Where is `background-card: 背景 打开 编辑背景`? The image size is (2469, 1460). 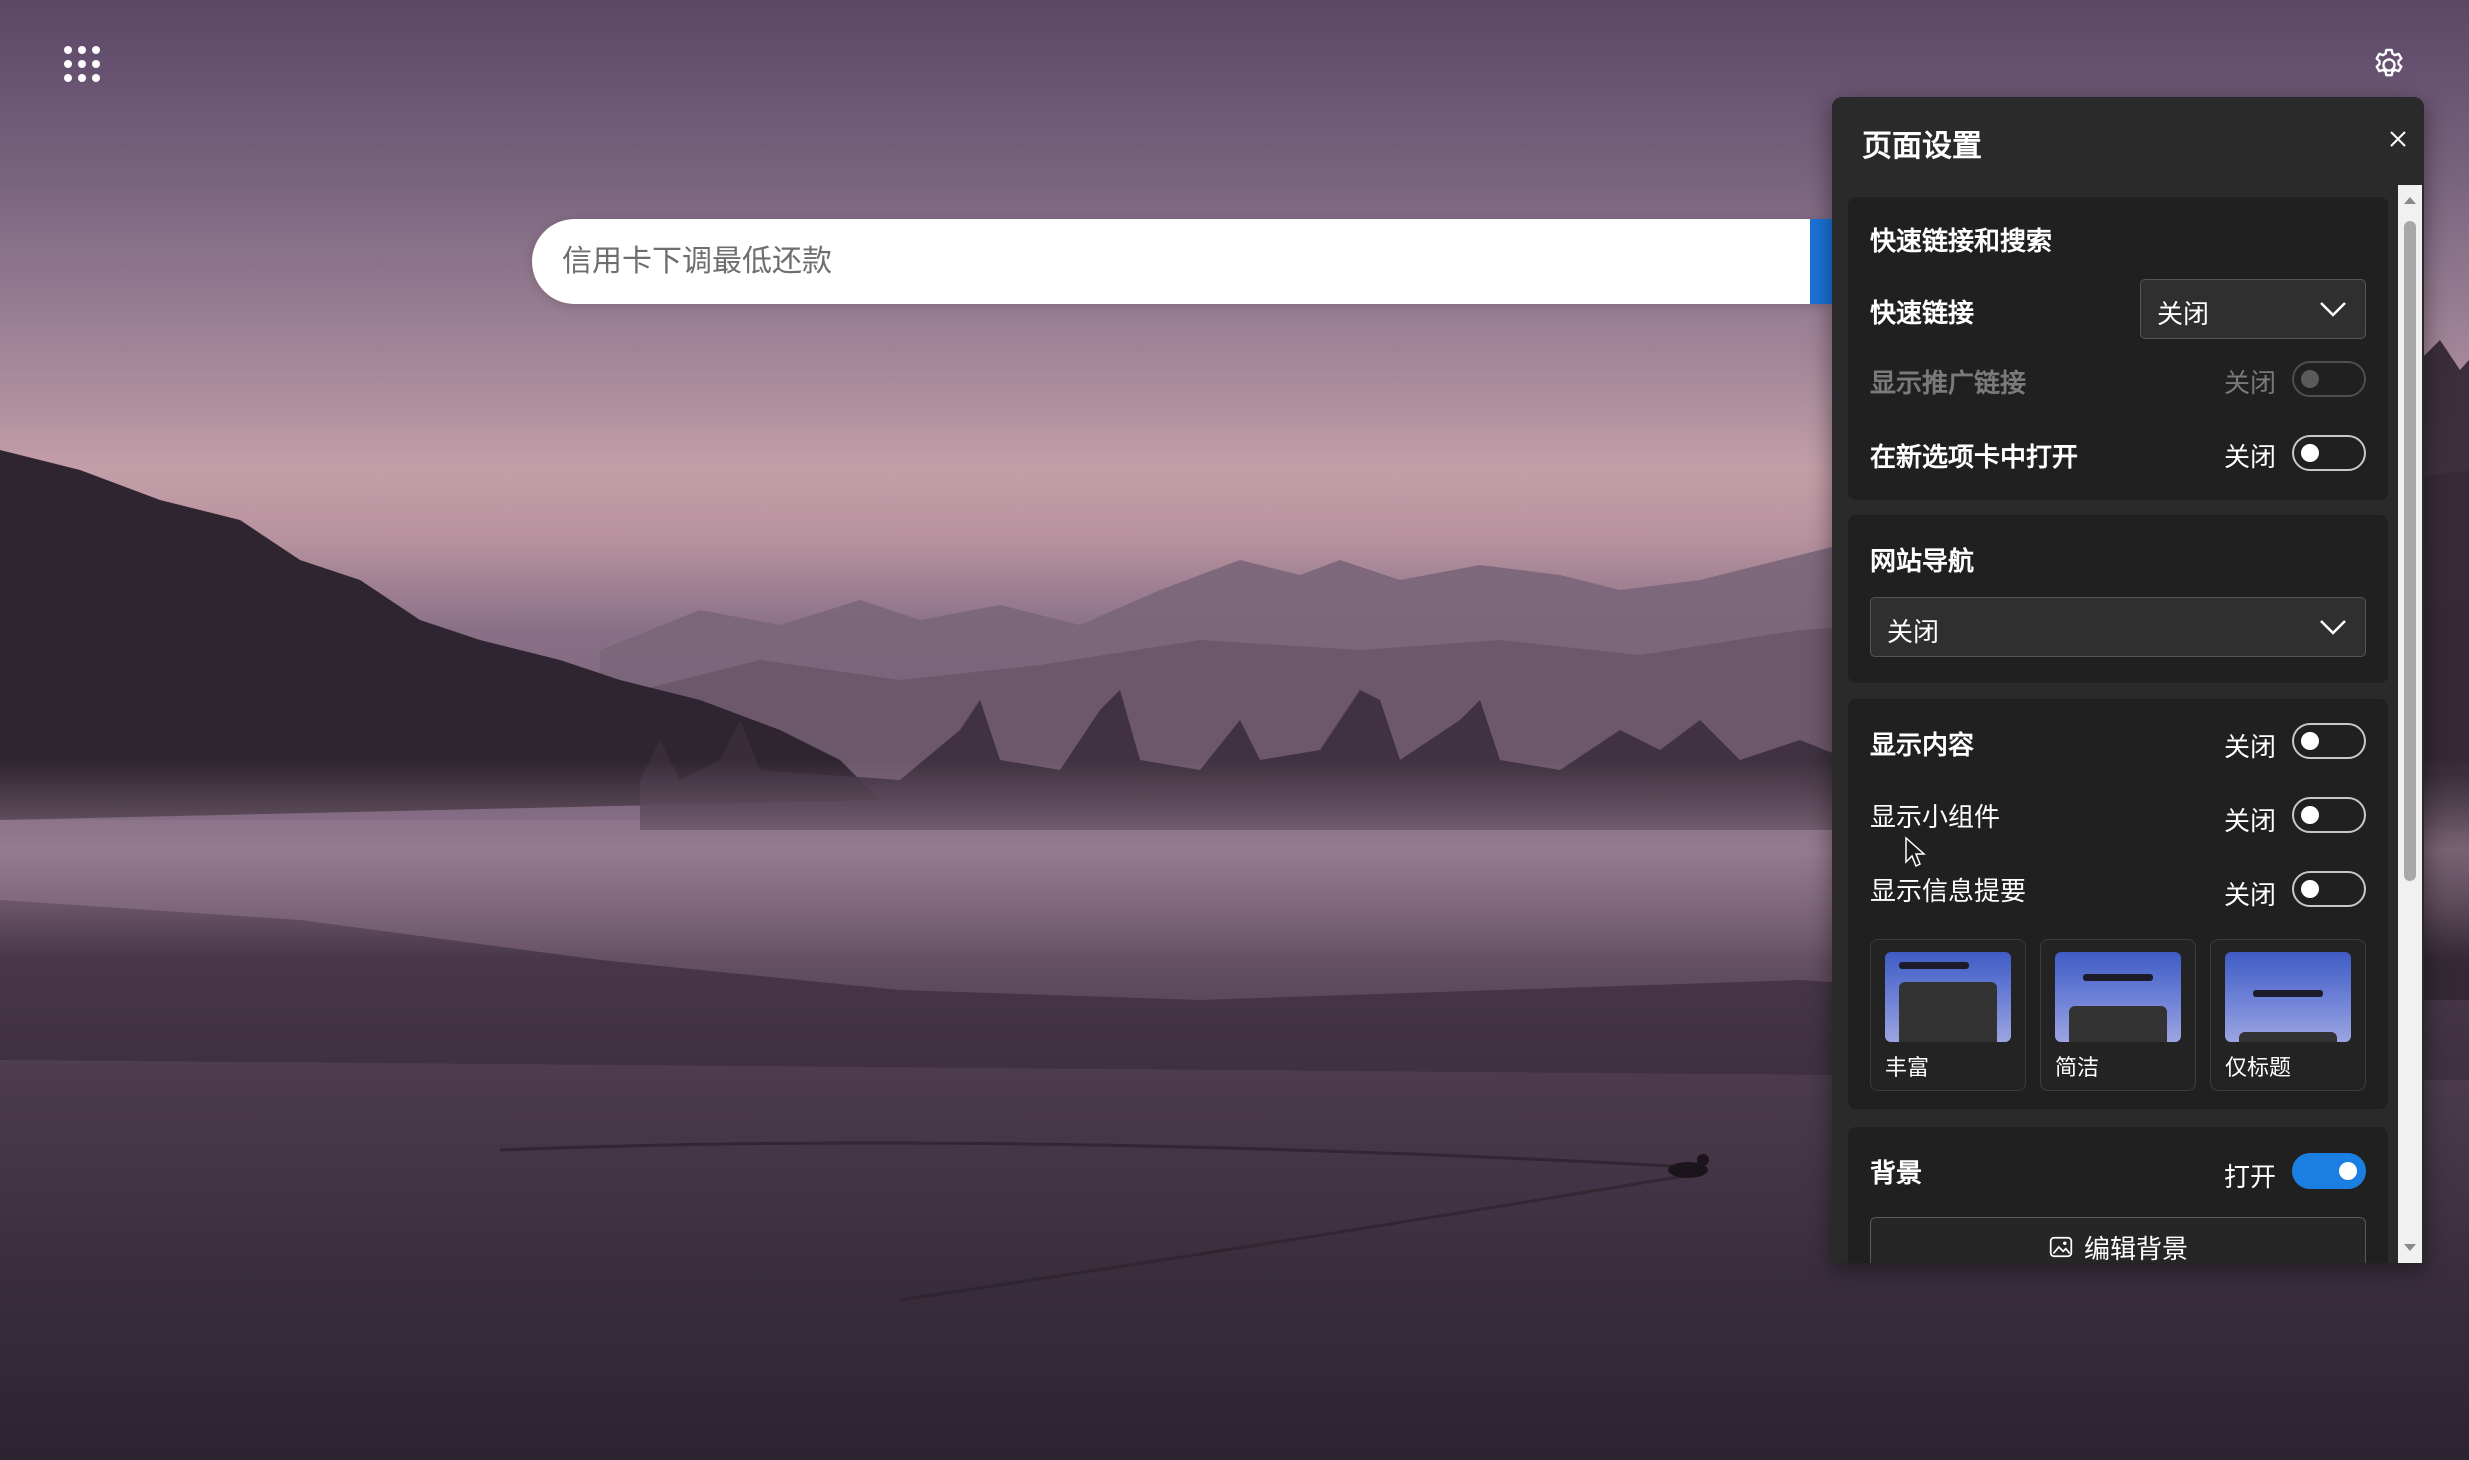 background-card: 背景 打开 编辑背景 is located at coordinates (2118, 1195).